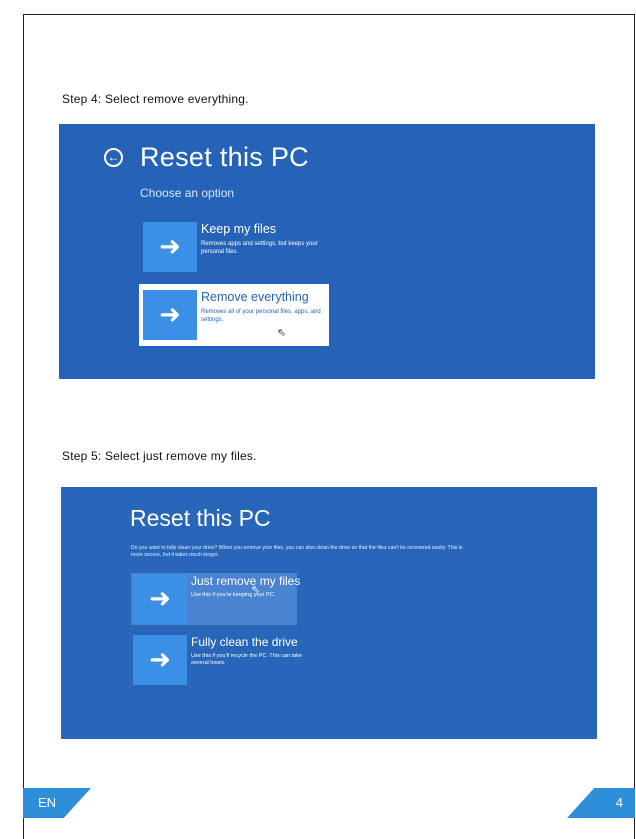 This screenshot has width=636, height=839. I want to click on step-5-instruction: Step 5: Select just remove my files., so click(159, 456).